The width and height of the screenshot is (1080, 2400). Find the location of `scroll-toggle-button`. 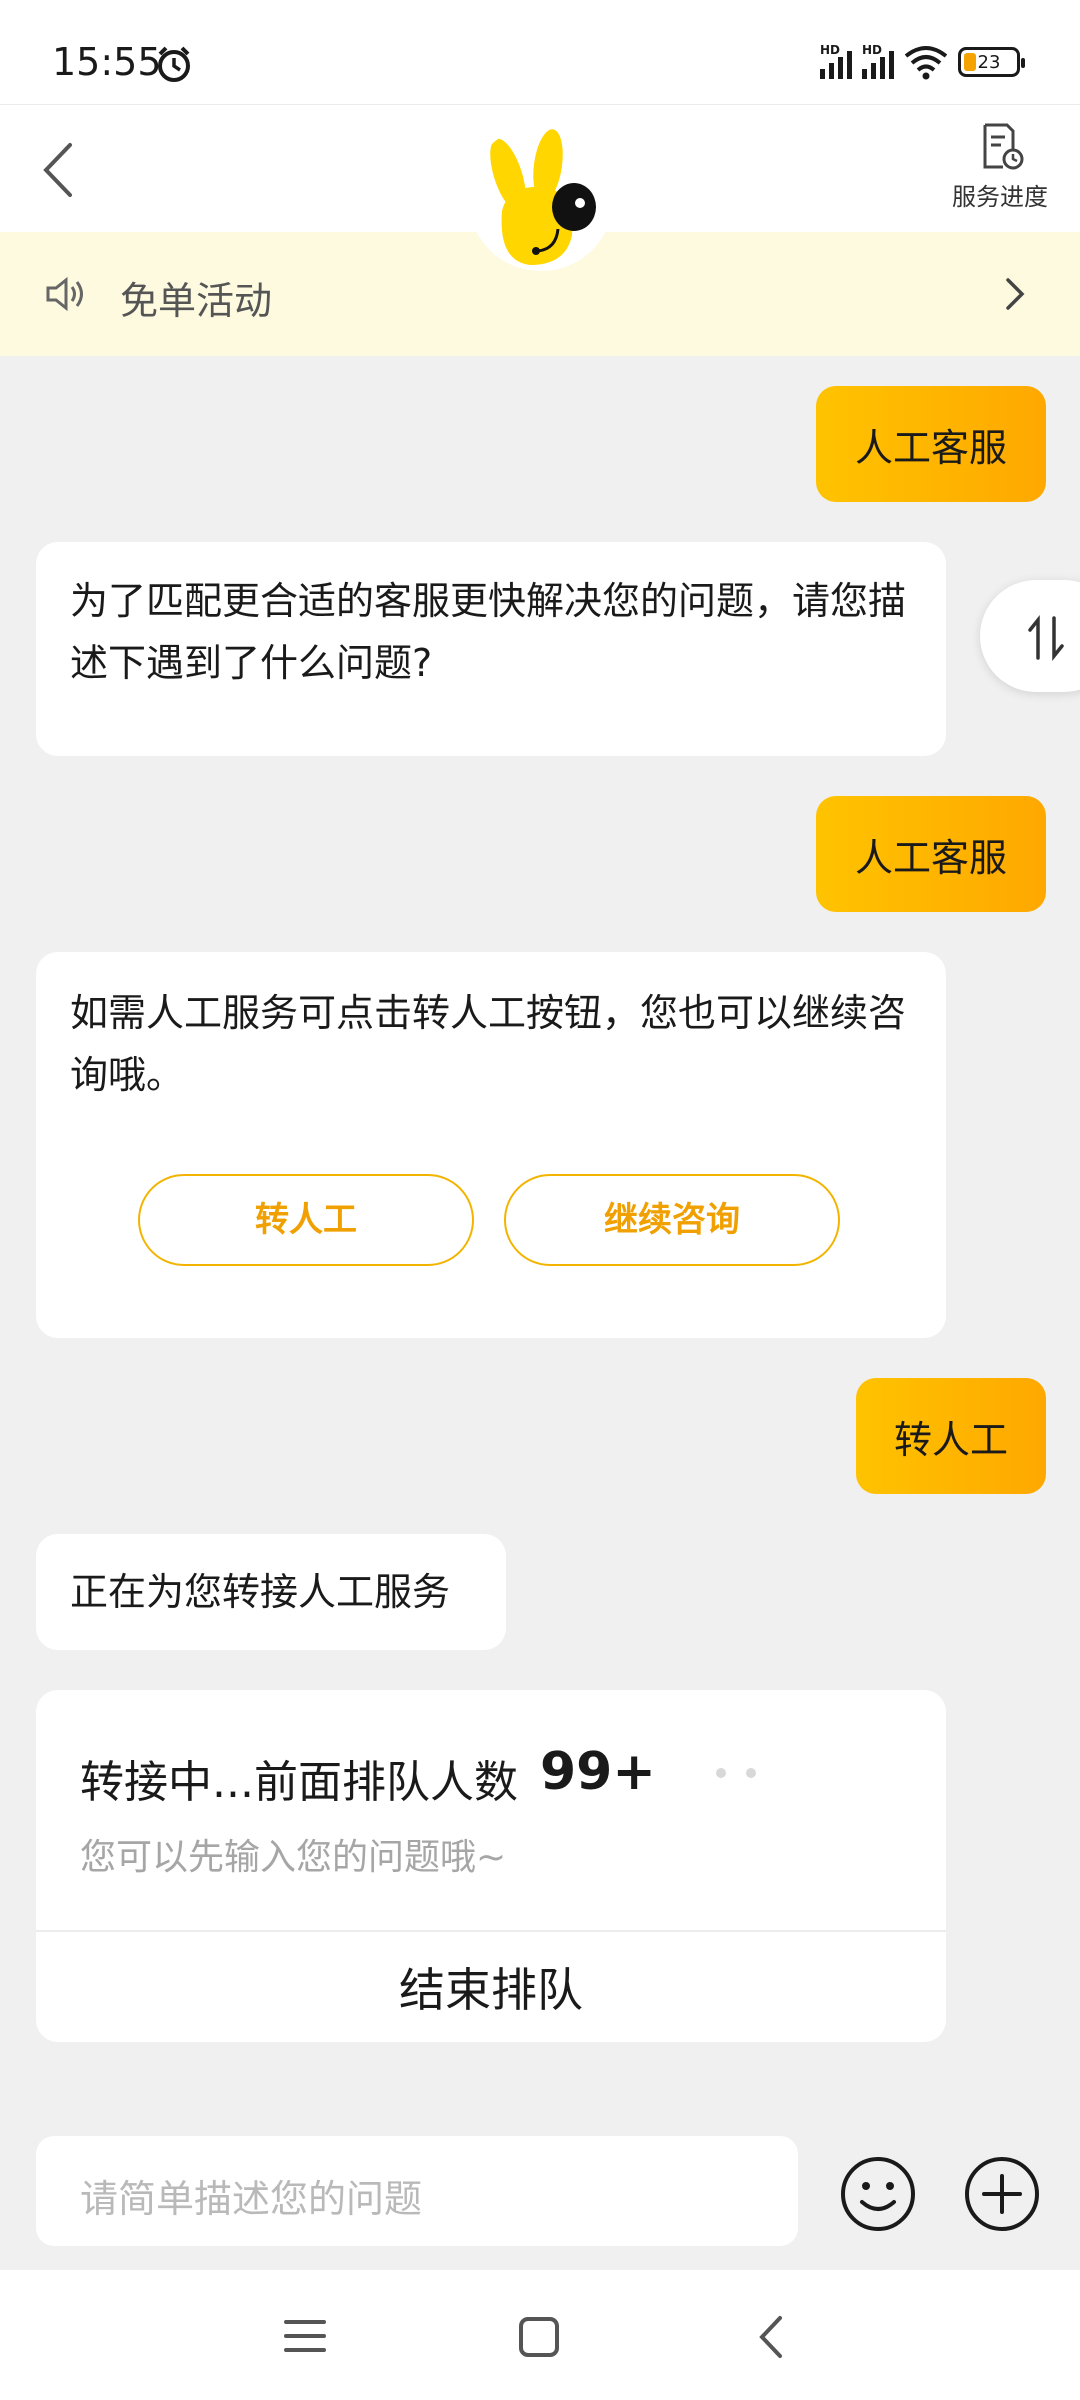

scroll-toggle-button is located at coordinates (1030, 636).